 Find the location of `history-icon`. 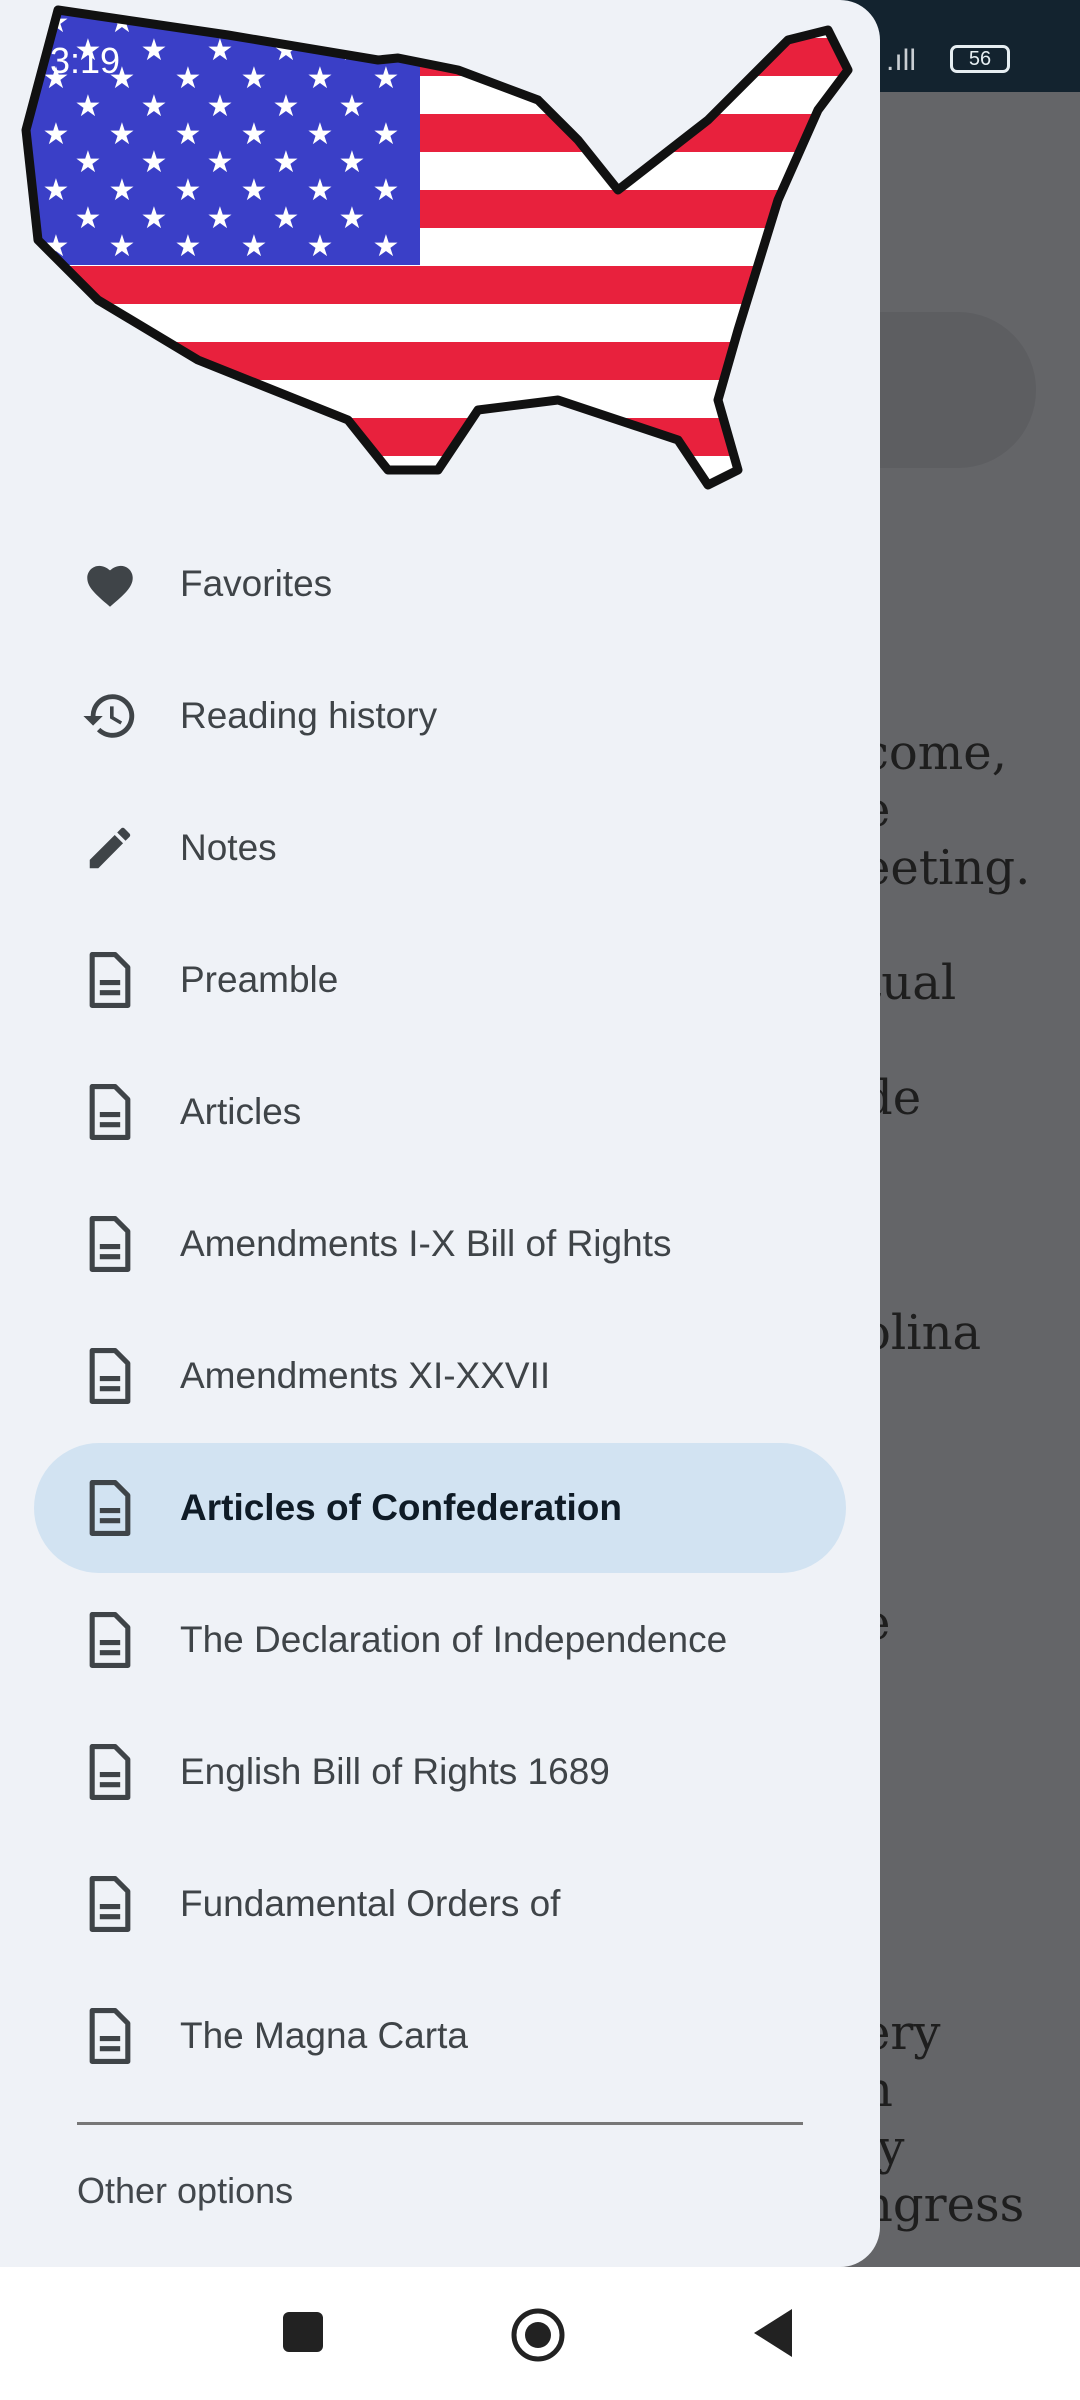

history-icon is located at coordinates (110, 716).